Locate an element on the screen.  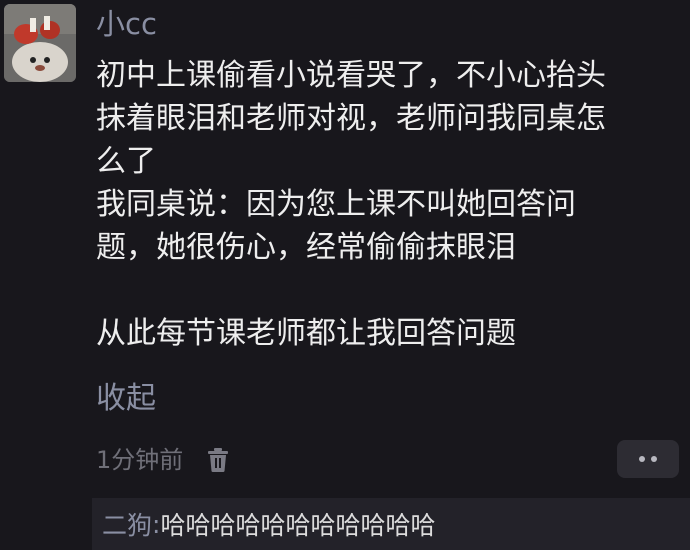
comment-line: 么了 is located at coordinates (126, 161).